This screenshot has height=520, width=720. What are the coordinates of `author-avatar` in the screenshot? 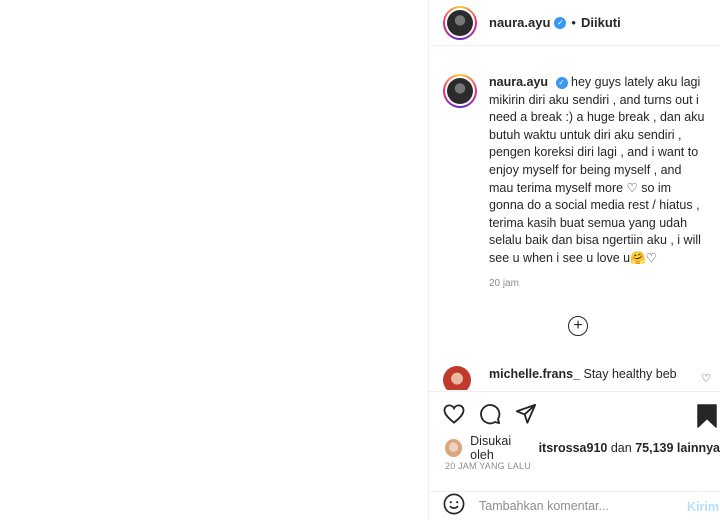 It's located at (460, 22).